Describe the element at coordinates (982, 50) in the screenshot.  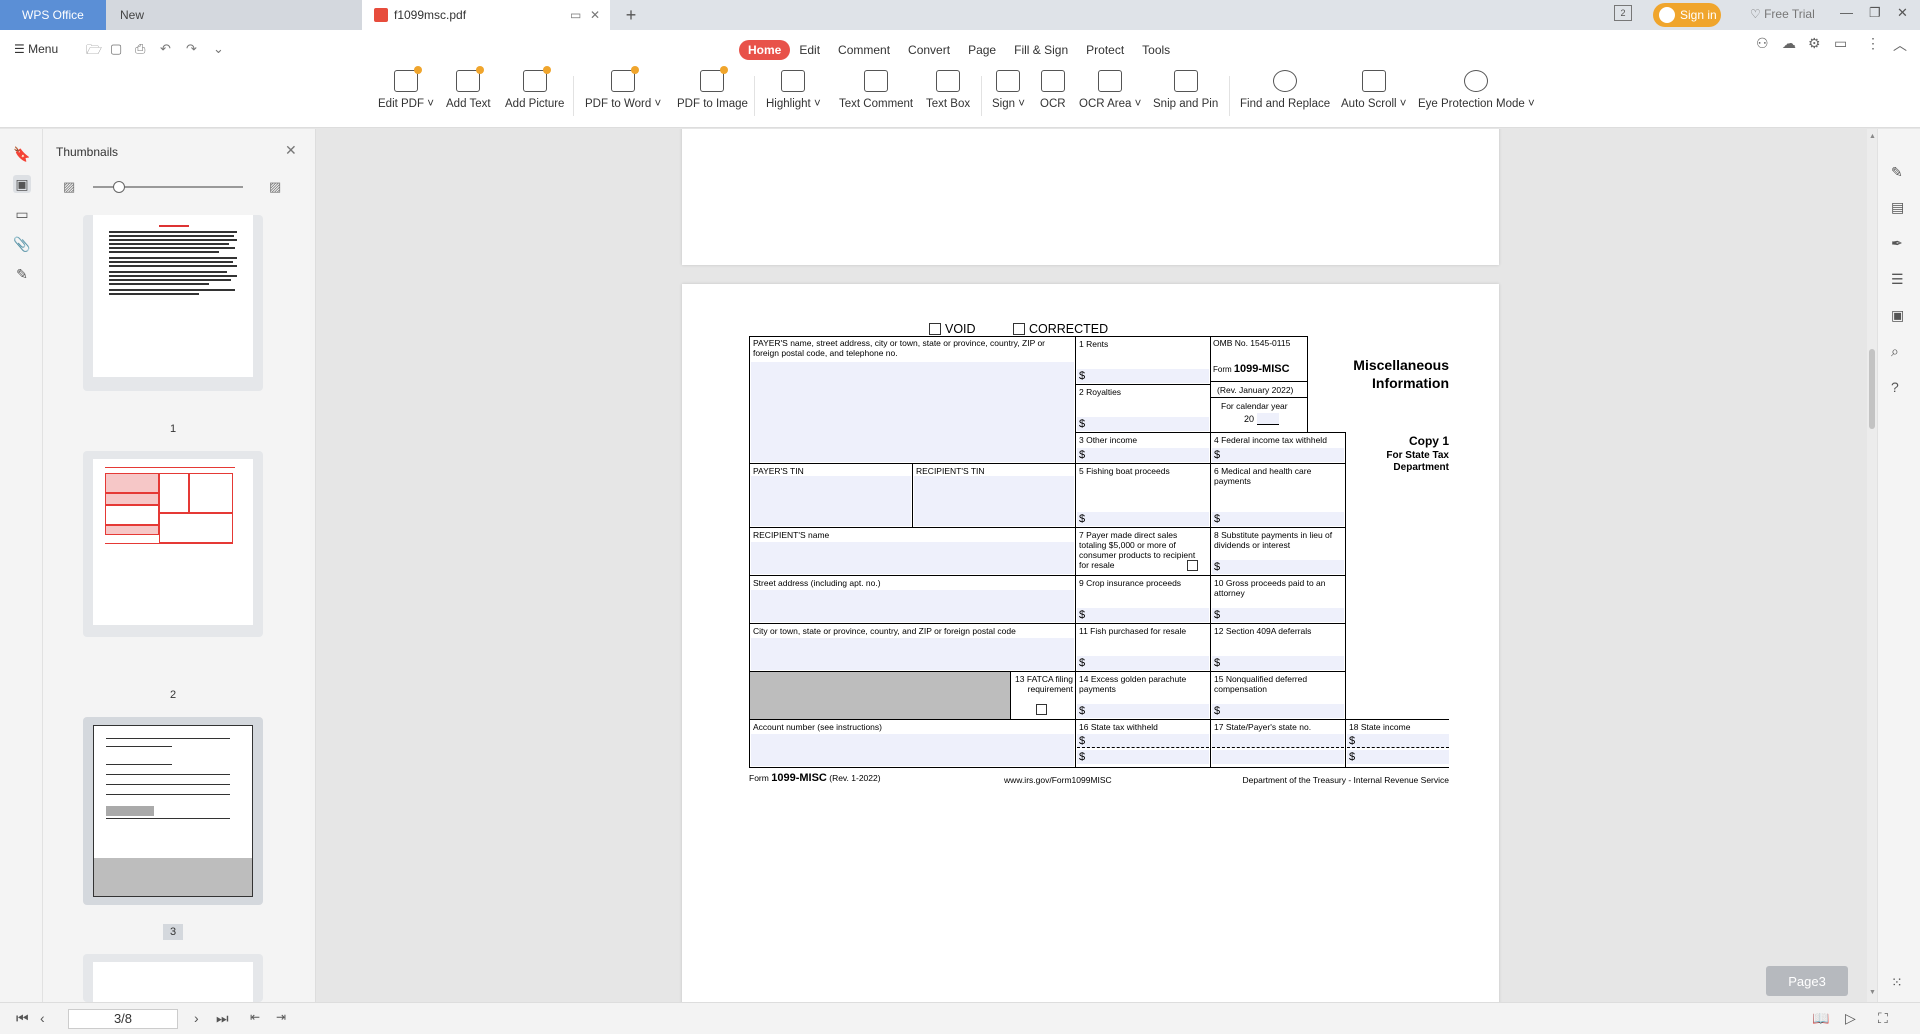
I see `tab-page: Page` at that location.